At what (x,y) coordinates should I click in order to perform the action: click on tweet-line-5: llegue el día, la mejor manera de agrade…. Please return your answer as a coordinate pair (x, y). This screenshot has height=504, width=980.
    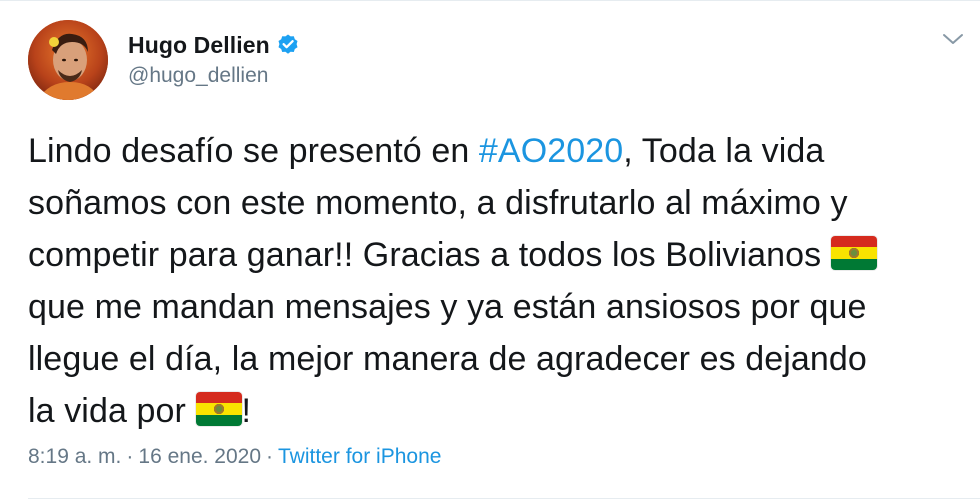
    Looking at the image, I should click on (447, 359).